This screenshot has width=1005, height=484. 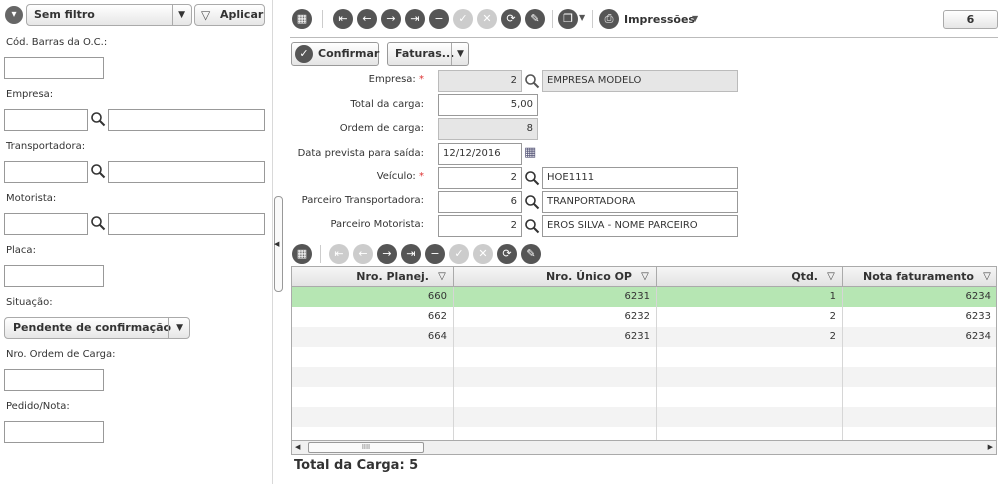 I want to click on collapse-arrow-icon: ◀, so click(x=278, y=244).